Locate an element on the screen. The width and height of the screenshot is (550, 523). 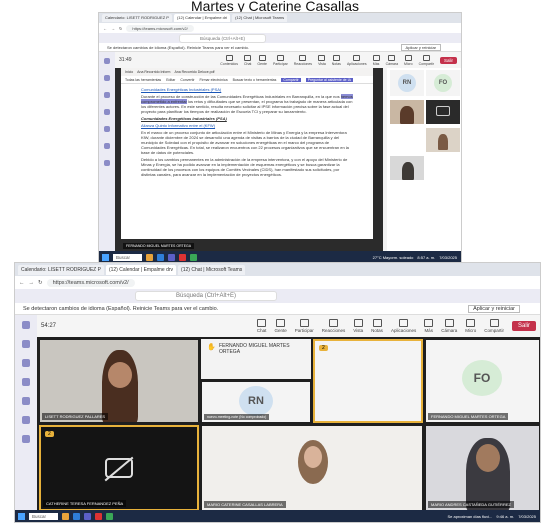
browser-tab-teams-calendar: (12) Calendar | Empalme drv is located at coordinates (141, 269).